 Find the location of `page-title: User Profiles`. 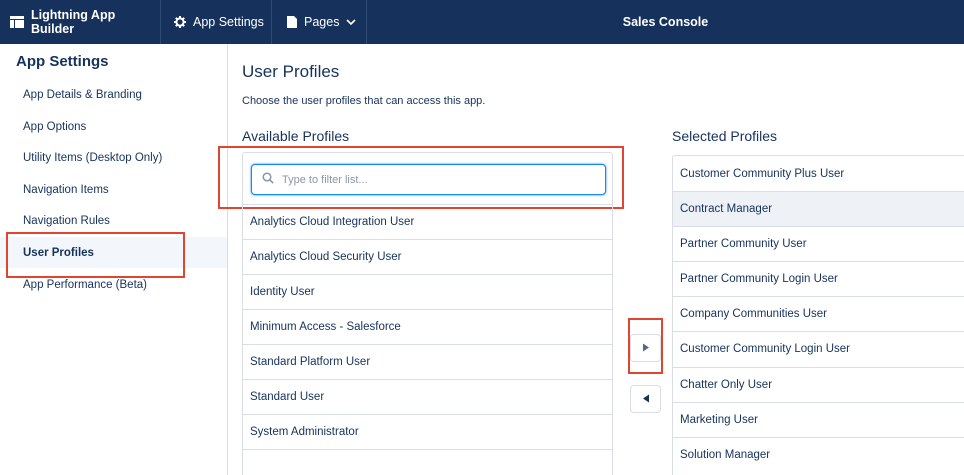

page-title: User Profiles is located at coordinates (291, 71).